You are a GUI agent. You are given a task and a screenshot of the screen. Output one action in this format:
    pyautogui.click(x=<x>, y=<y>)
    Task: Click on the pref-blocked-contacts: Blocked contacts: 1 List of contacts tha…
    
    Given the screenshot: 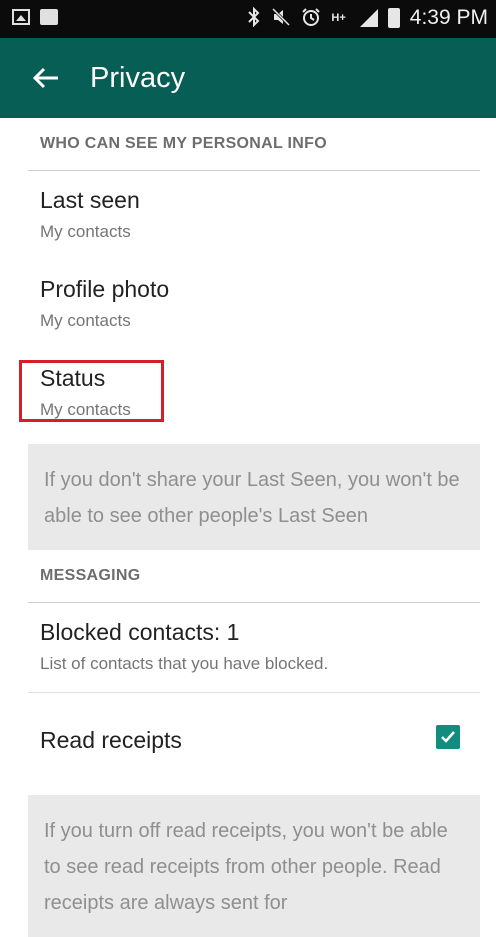 What is the action you would take?
    pyautogui.click(x=254, y=647)
    